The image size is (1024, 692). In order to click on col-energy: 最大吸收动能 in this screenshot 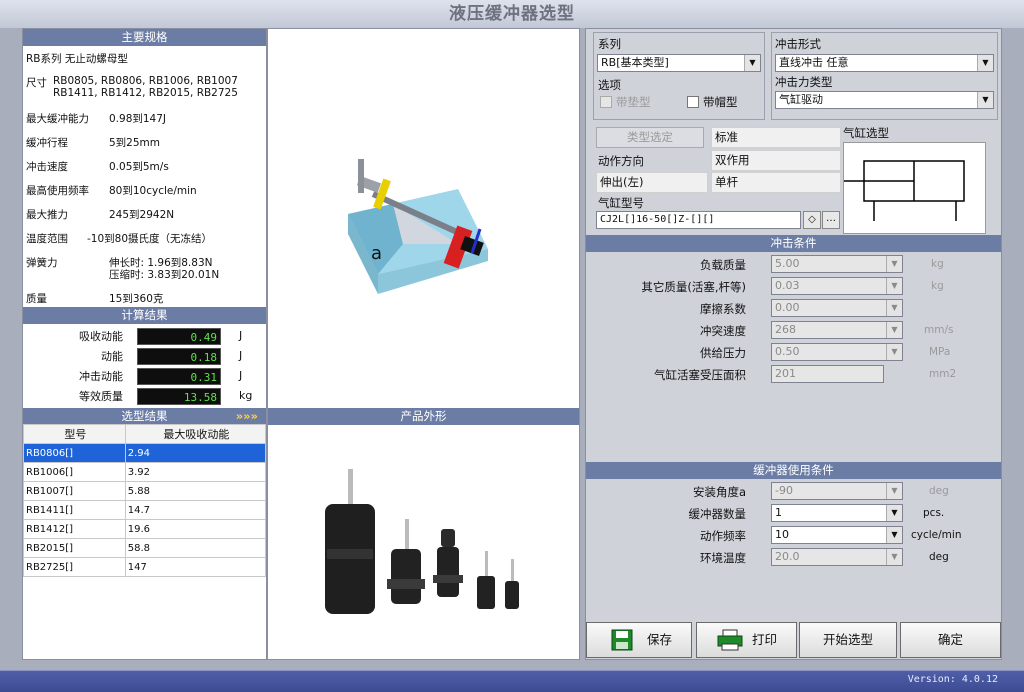, I will do `click(195, 434)`.